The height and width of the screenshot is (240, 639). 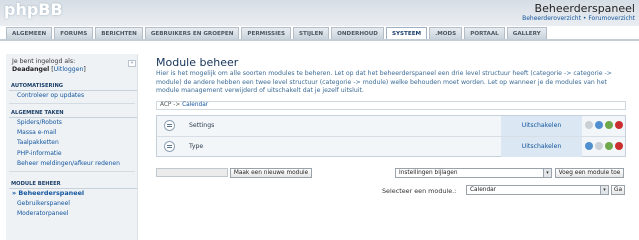 What do you see at coordinates (473, 173) in the screenshot?
I see `attach-module-select: Instellingen bijlagen ▾` at bounding box center [473, 173].